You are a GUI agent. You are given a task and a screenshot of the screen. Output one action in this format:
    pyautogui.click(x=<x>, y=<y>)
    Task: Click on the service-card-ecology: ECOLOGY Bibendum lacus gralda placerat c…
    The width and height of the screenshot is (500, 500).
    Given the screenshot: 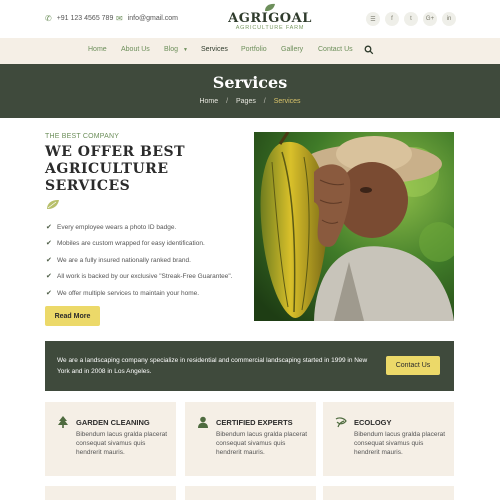 What is the action you would take?
    pyautogui.click(x=388, y=439)
    